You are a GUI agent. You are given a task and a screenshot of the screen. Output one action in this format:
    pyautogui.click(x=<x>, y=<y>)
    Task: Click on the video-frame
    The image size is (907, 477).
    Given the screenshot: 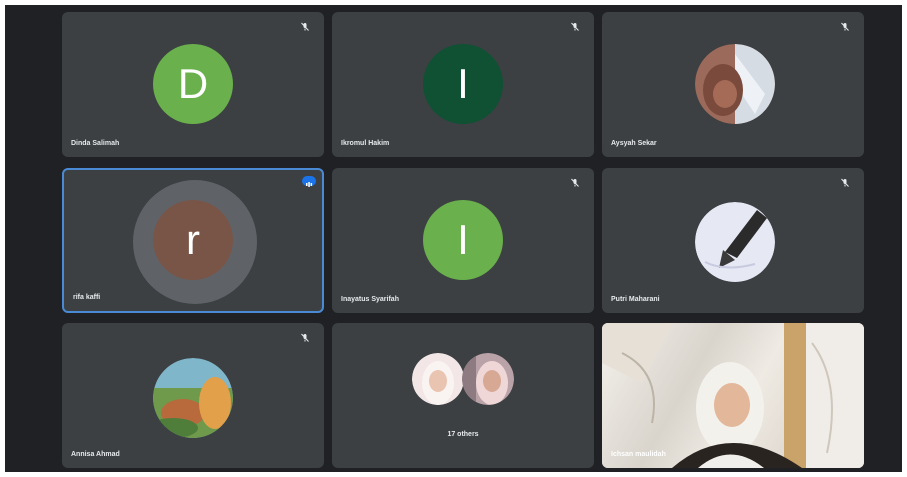 What is the action you would take?
    pyautogui.click(x=733, y=395)
    